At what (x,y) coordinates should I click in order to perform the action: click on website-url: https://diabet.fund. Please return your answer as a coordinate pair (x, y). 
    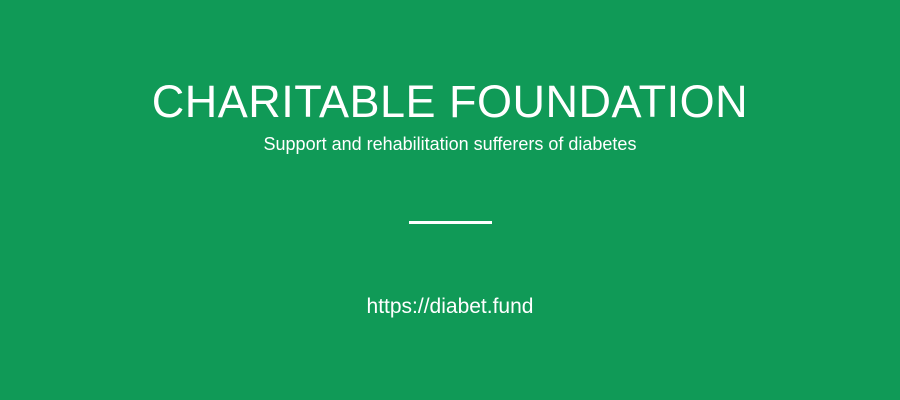
    Looking at the image, I should click on (450, 306).